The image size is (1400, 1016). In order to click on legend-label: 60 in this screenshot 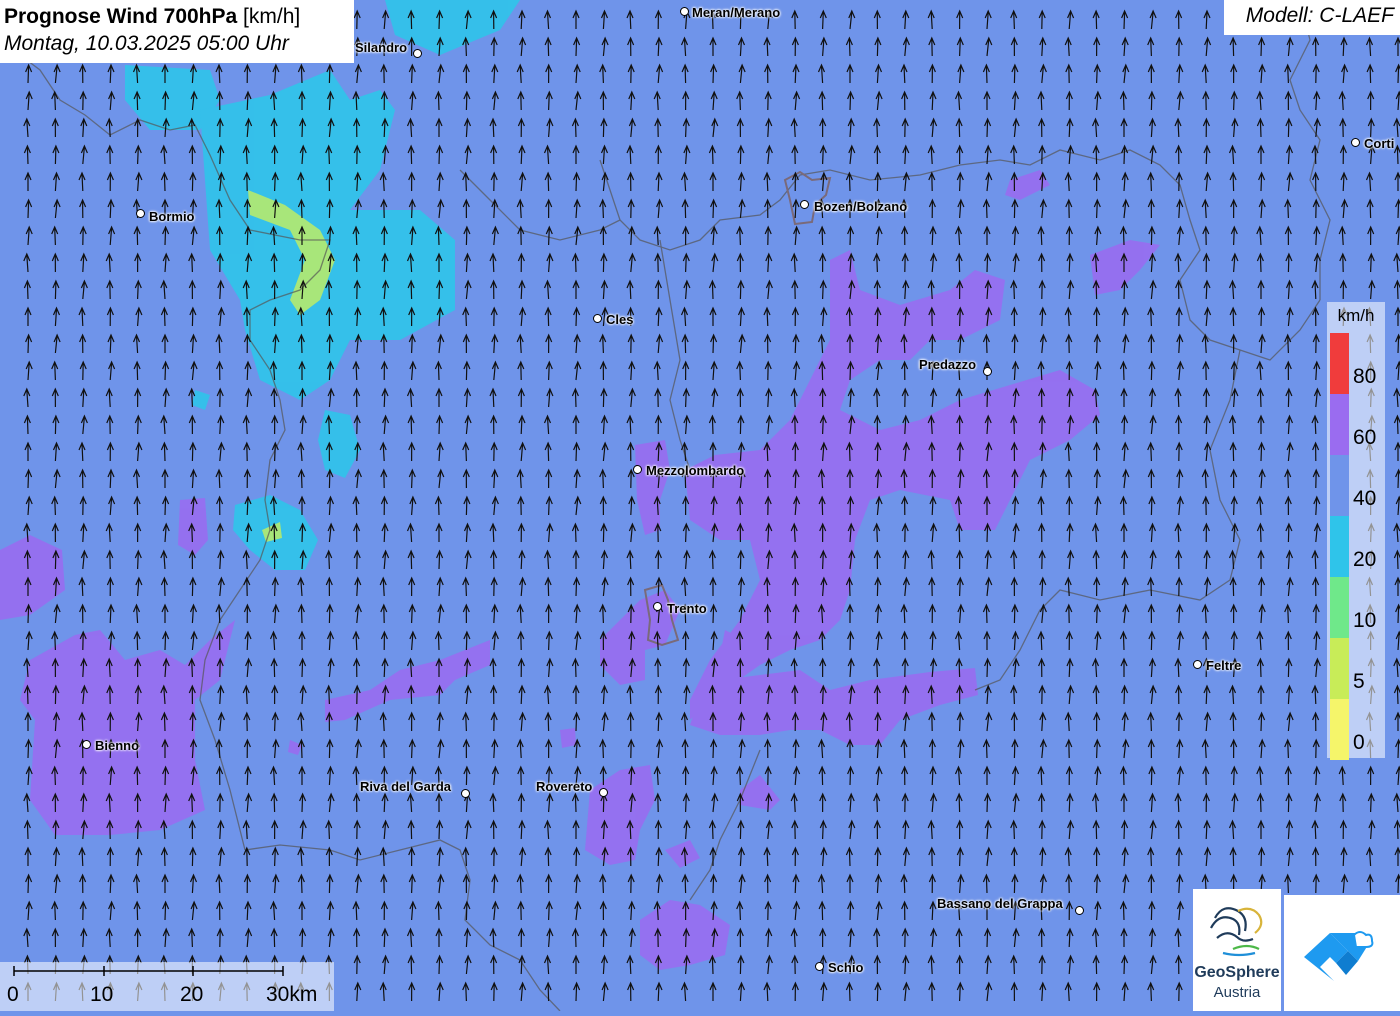, I will do `click(1365, 437)`.